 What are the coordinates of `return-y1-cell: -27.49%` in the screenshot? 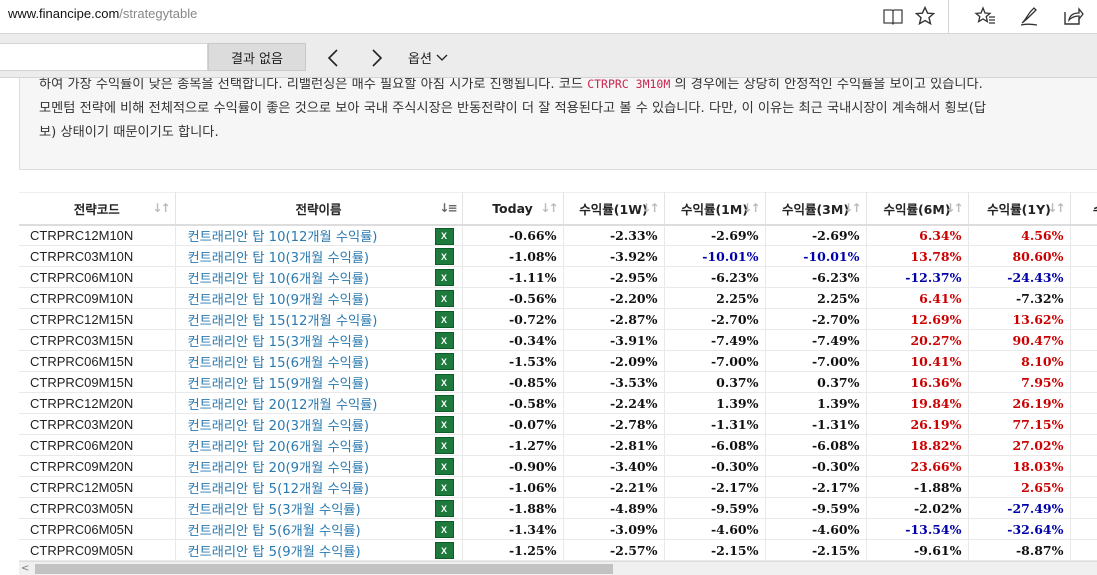 It's located at (1019, 508).